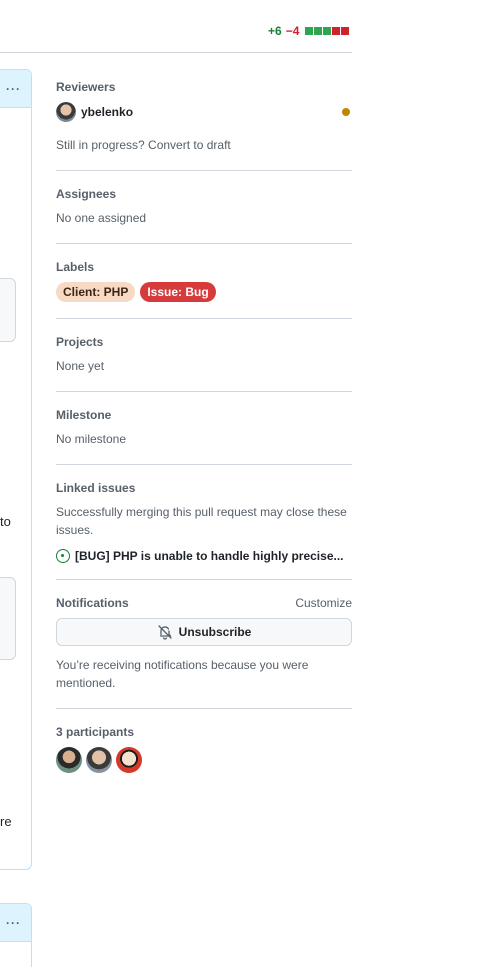 The image size is (488, 967). I want to click on projects-section: Projects None yet, so click(204, 363).